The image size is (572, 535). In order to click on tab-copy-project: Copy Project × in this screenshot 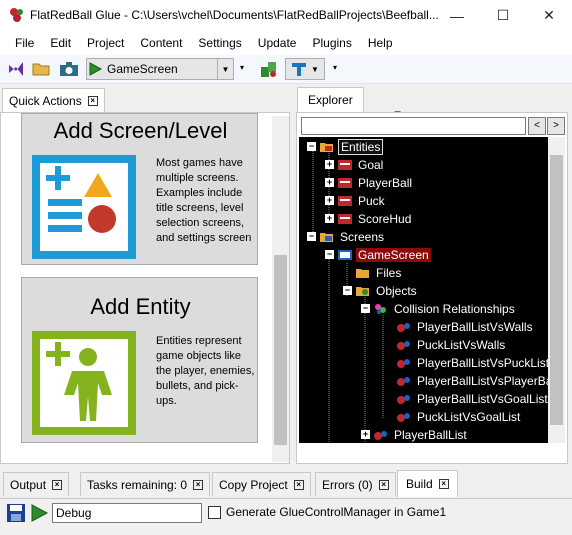, I will do `click(261, 484)`.